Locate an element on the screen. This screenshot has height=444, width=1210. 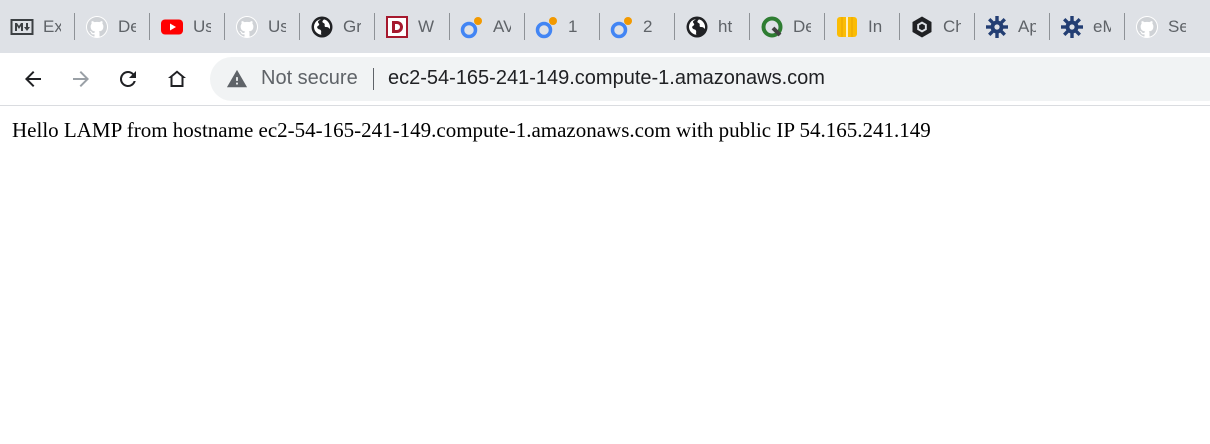
browser-tab: W is located at coordinates (412, 26).